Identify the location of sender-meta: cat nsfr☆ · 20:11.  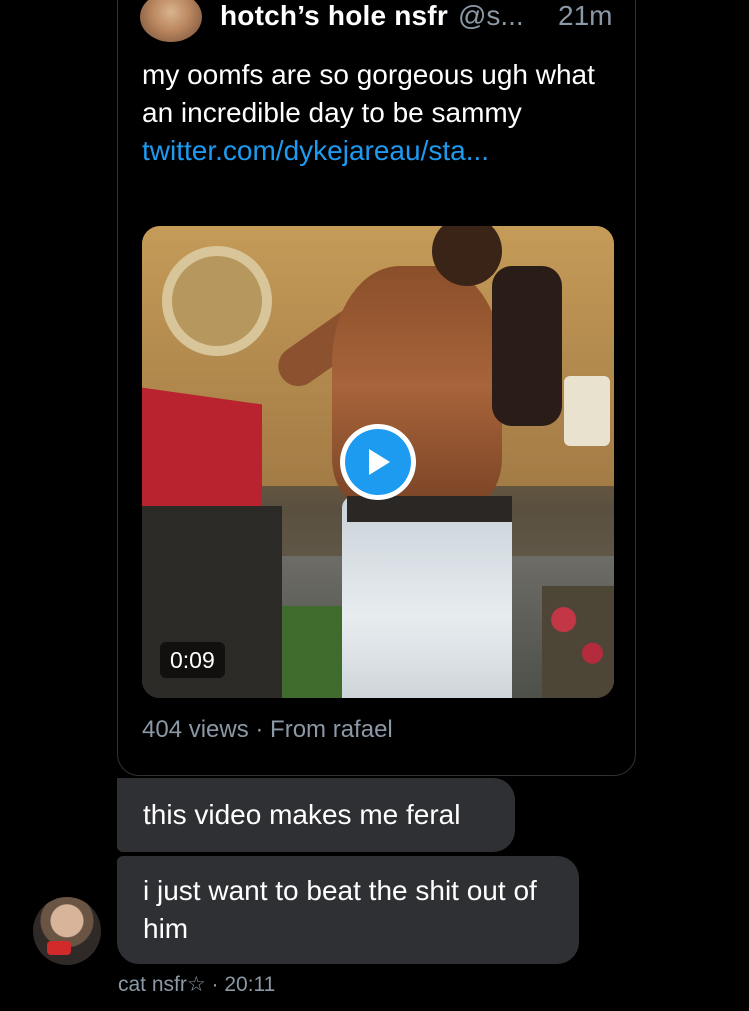
(196, 984).